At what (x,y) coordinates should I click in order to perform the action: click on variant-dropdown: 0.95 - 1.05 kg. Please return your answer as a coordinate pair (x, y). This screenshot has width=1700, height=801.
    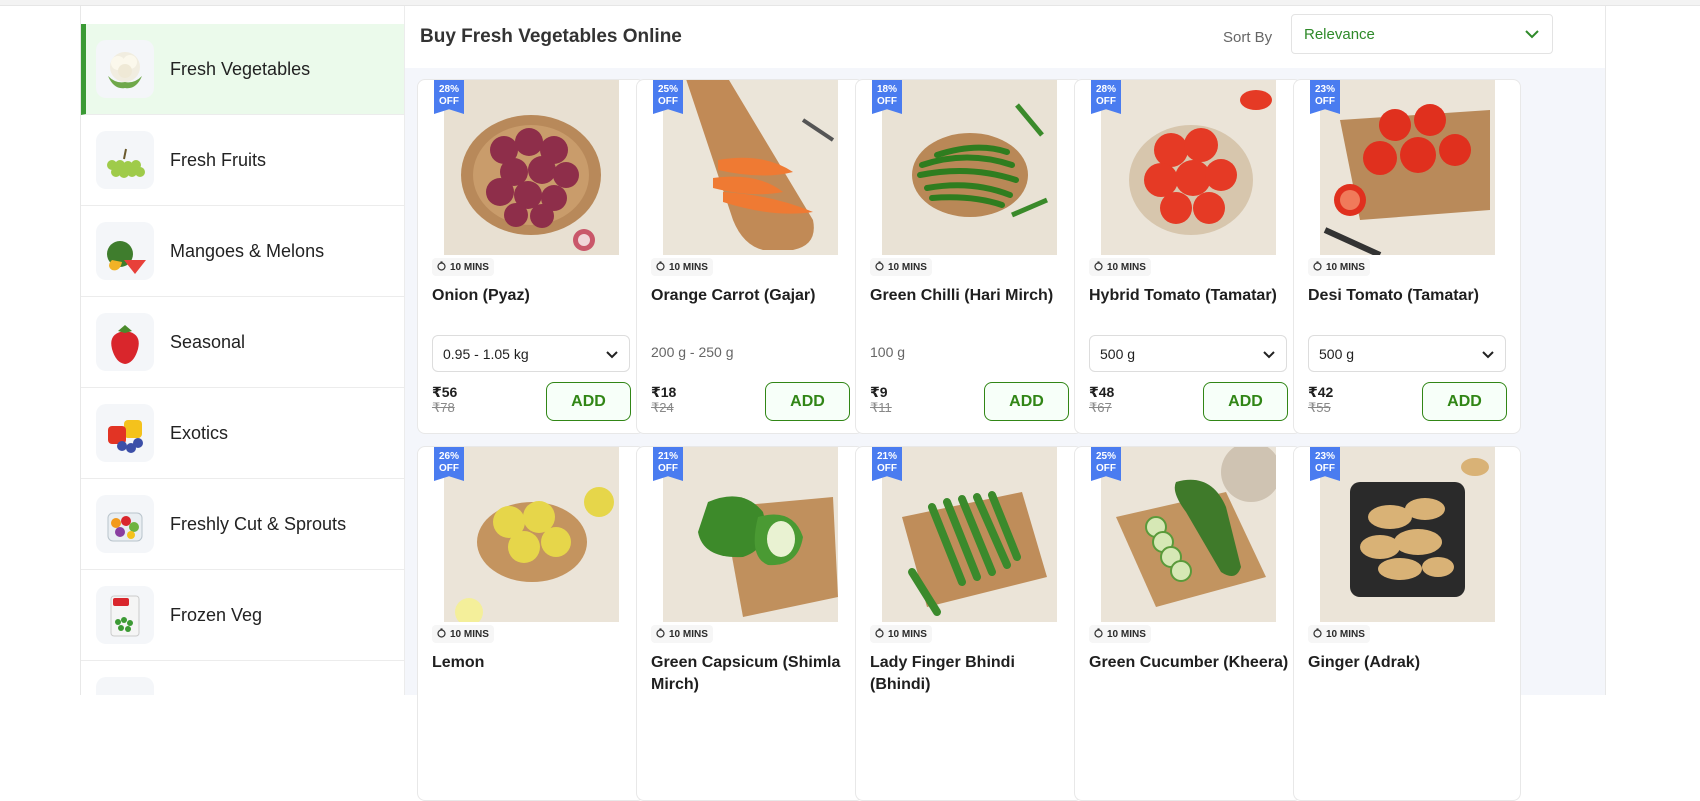
    Looking at the image, I should click on (531, 353).